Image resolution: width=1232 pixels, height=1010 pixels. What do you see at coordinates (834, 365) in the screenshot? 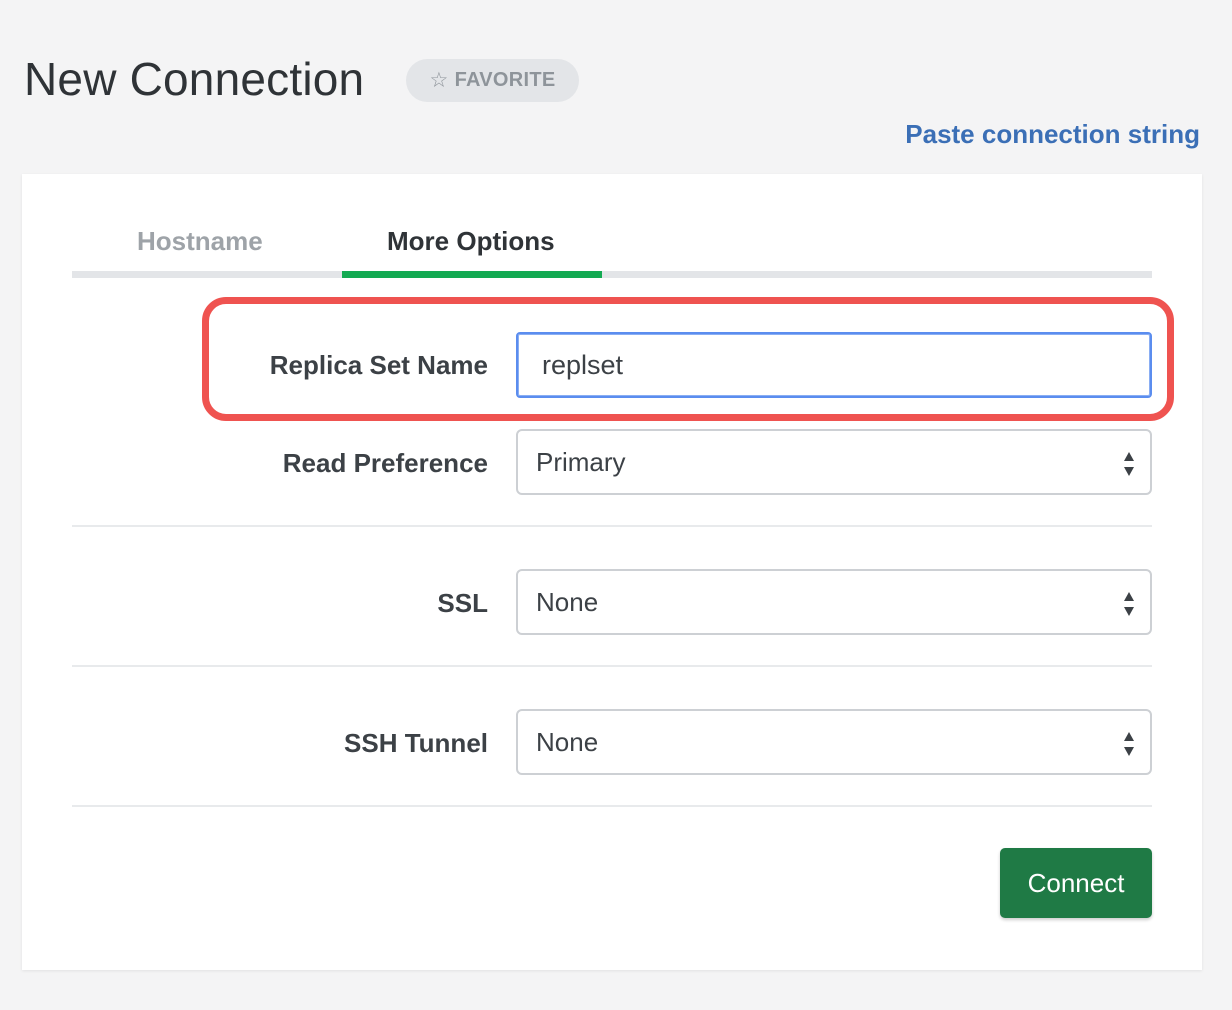
I see `replica-set-name-input` at bounding box center [834, 365].